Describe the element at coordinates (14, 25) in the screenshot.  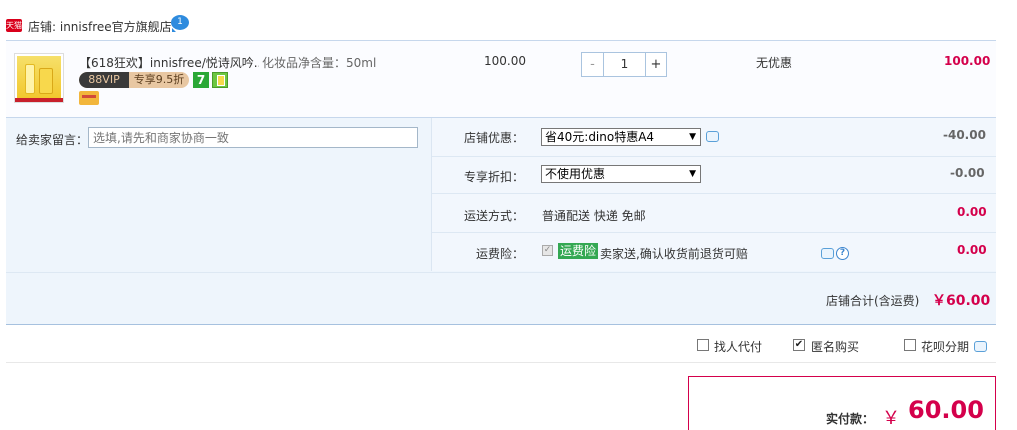
I see `tmall-icon: 天猫` at that location.